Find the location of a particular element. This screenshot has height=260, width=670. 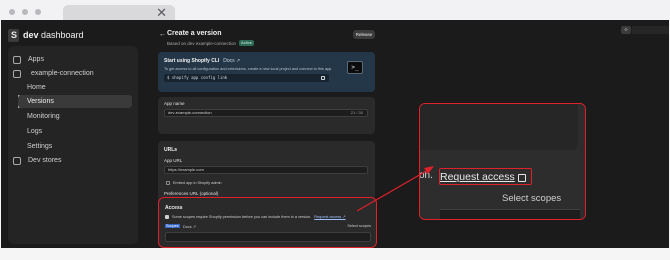

zoom-request-access-link: Request access is located at coordinates (485, 176).